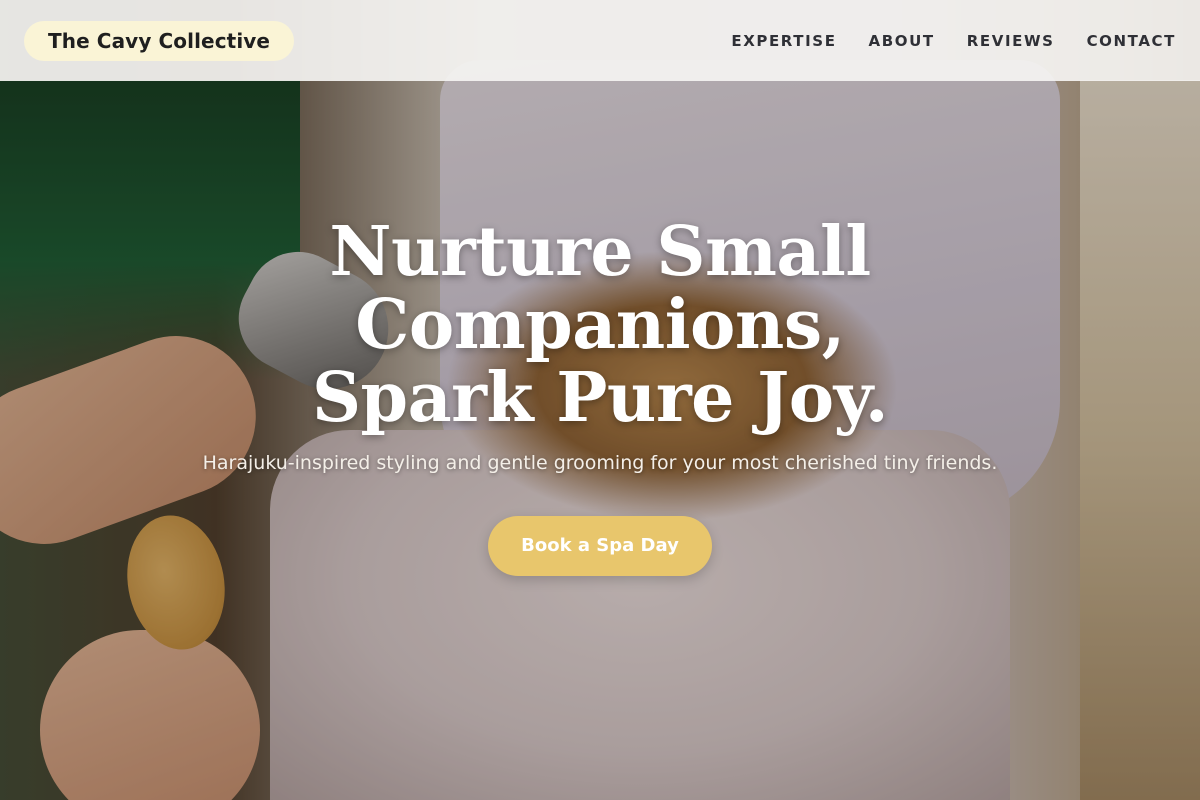  I want to click on main-nav: EXPERTISE ABOUT REVIEWS CONTACT, so click(953, 41).